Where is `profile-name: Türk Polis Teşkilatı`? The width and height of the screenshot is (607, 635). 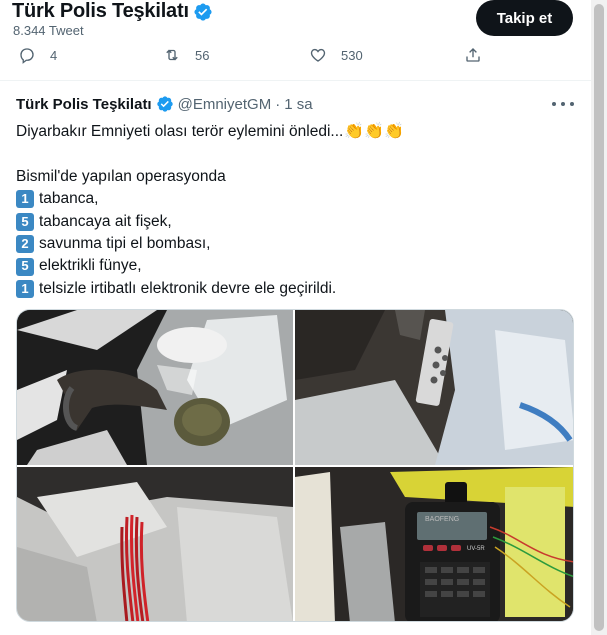
profile-name: Türk Polis Teşkilatı is located at coordinates (100, 11).